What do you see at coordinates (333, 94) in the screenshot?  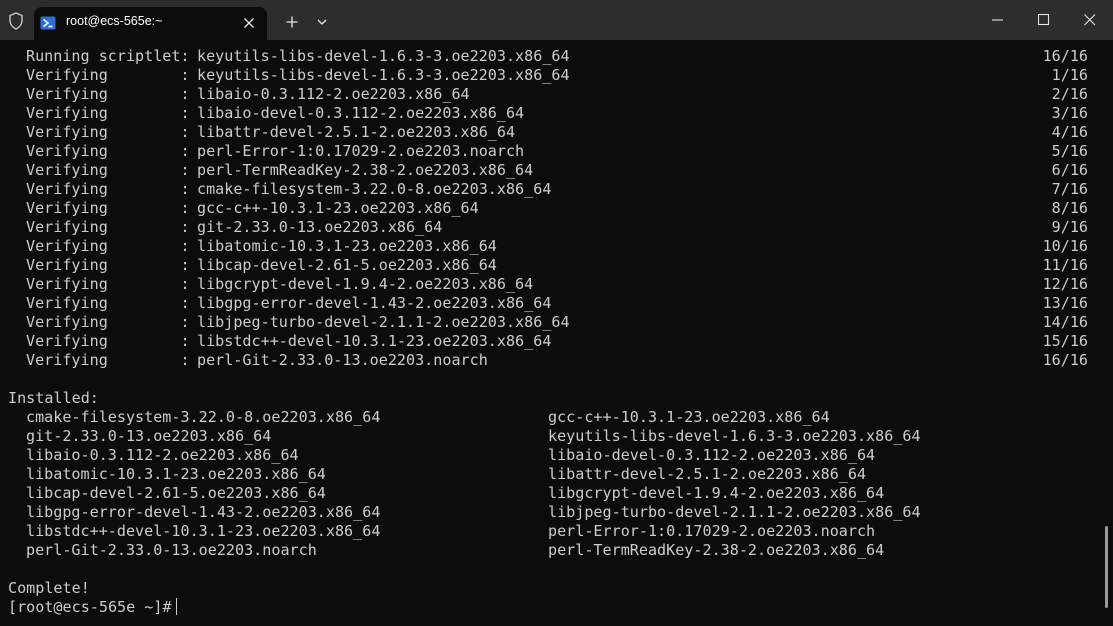 I see `verify-package: libaio-0.3.112-2.oe2203.x86_64` at bounding box center [333, 94].